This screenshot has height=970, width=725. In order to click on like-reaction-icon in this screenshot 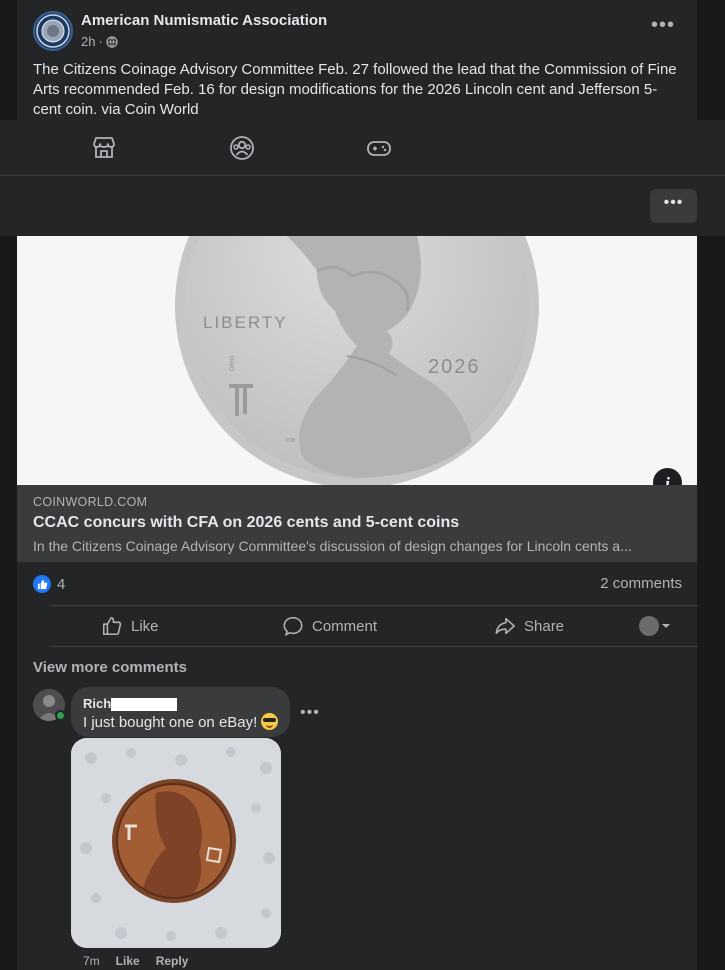, I will do `click(42, 584)`.